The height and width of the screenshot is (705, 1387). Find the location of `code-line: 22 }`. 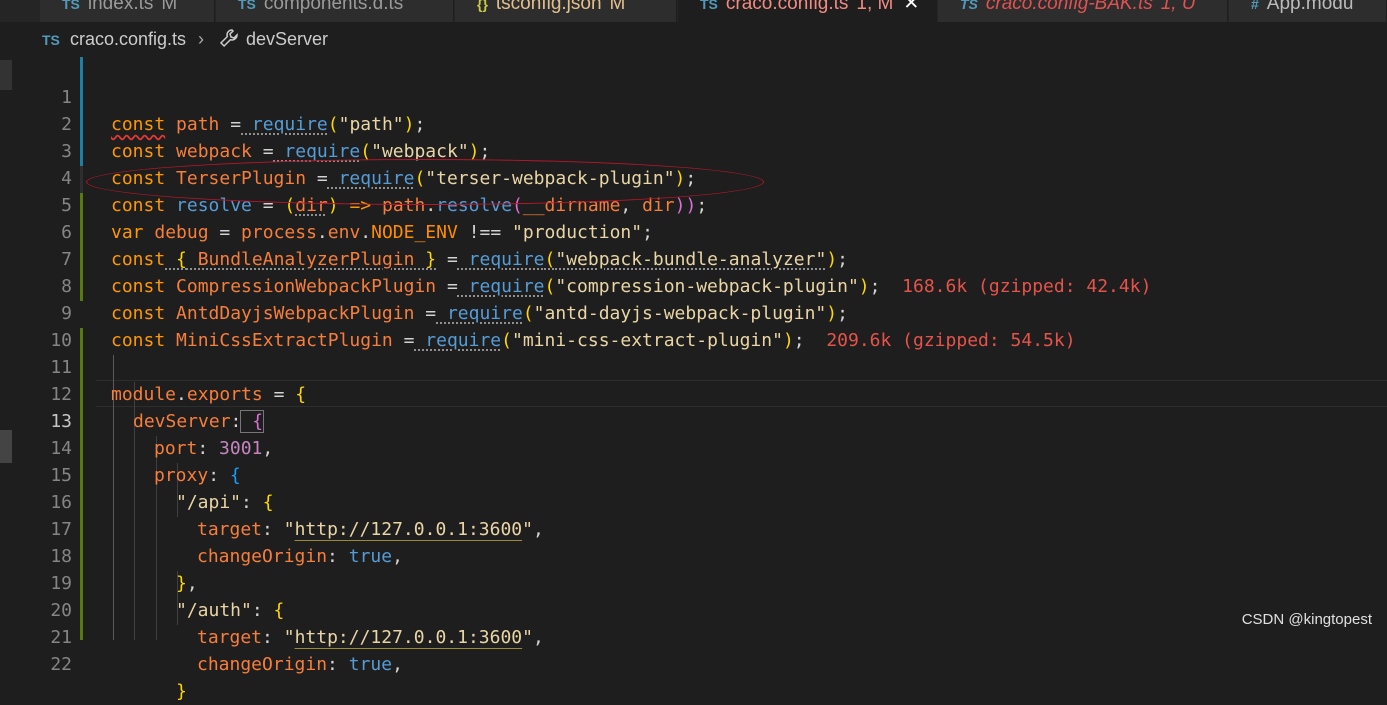

code-line: 22 } is located at coordinates (693, 663).